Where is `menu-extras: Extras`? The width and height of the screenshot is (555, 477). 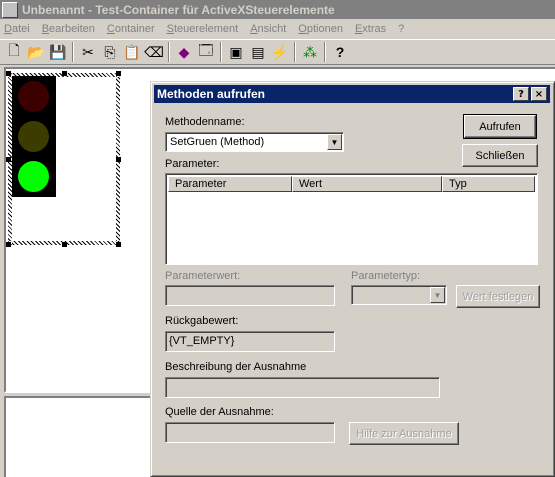
menu-extras: Extras is located at coordinates (370, 29).